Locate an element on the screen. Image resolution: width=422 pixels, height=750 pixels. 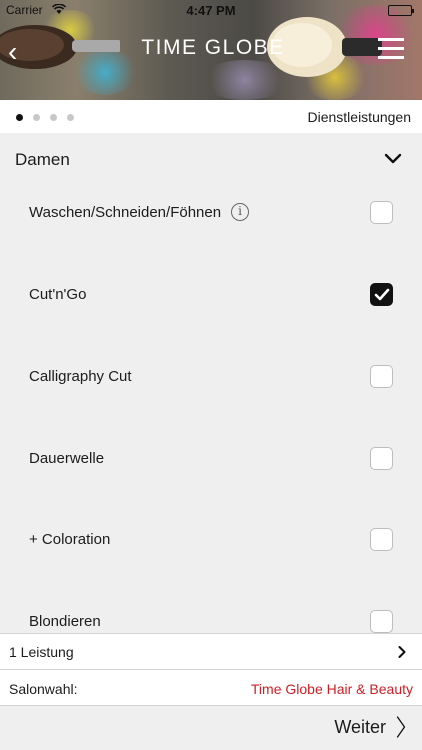
chevron-down-icon is located at coordinates (393, 158).